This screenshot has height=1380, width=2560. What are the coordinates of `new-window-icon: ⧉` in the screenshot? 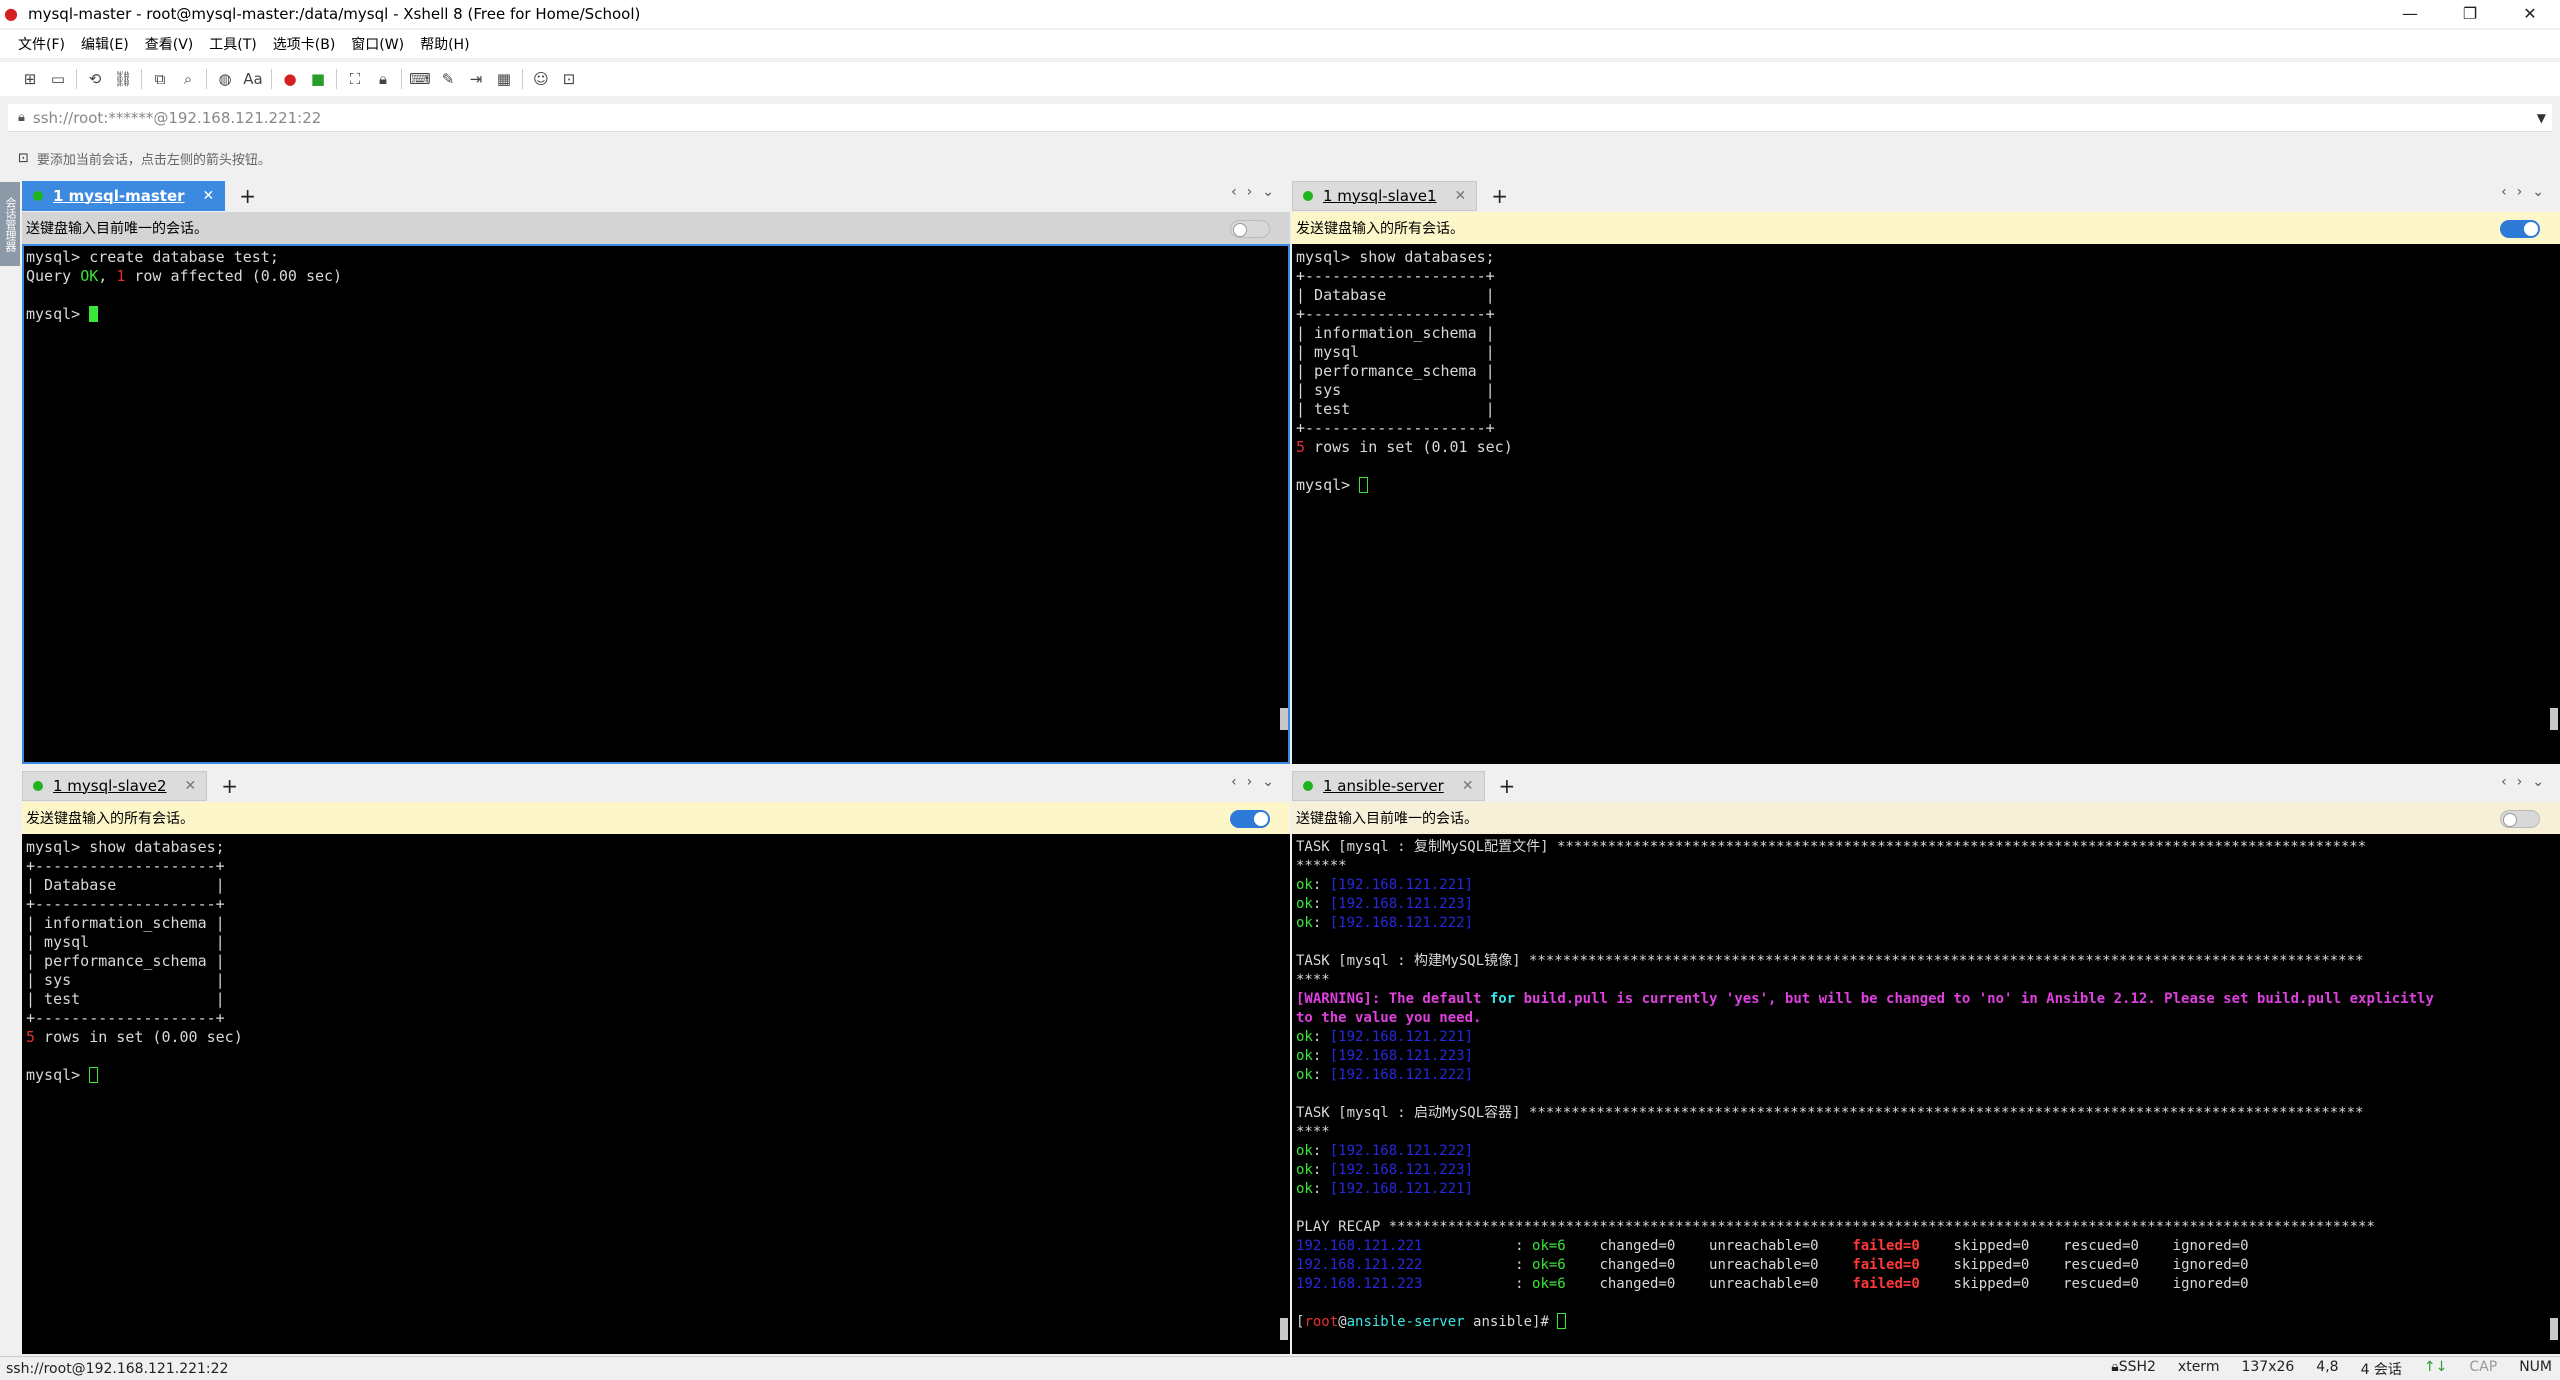 It's located at (160, 79).